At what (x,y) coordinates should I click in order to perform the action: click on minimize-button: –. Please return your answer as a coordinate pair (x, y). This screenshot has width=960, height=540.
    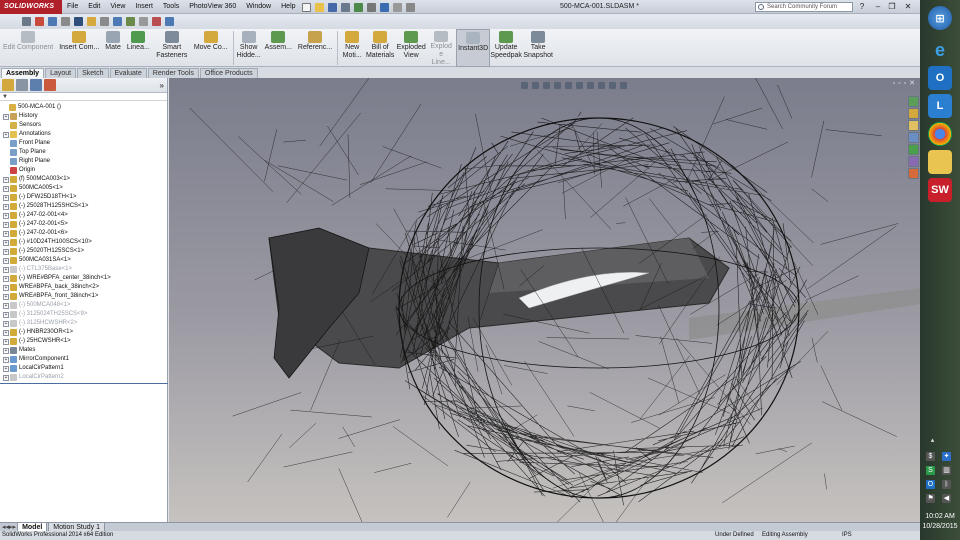
    Looking at the image, I should click on (878, 6).